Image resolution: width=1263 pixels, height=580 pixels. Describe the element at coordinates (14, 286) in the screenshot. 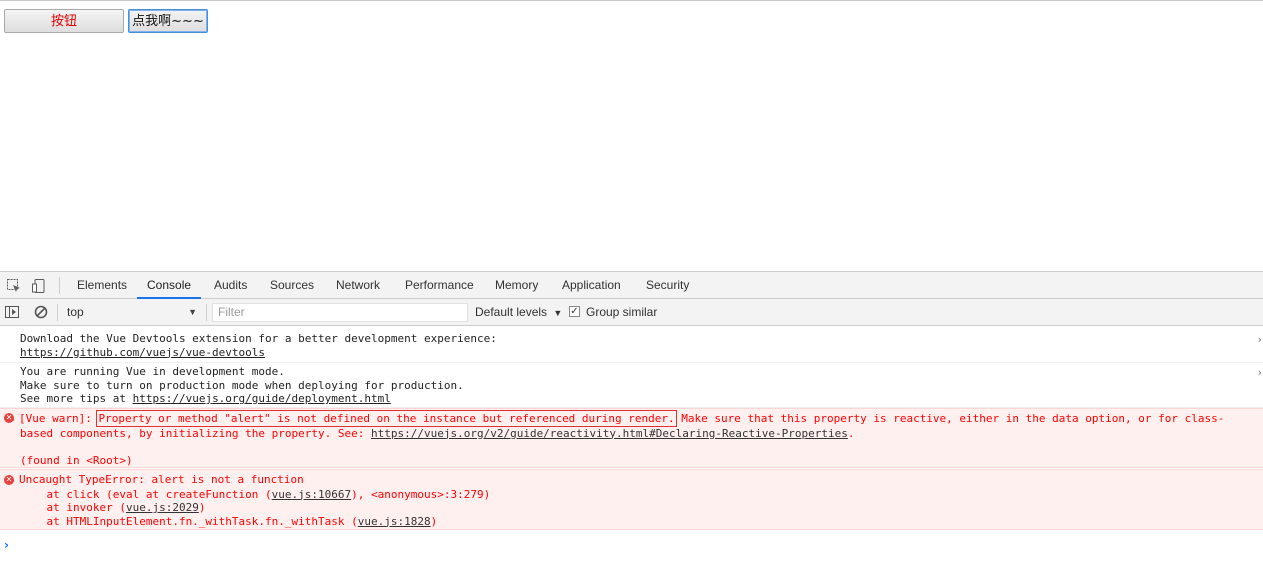

I see `inspect-element-icon` at that location.